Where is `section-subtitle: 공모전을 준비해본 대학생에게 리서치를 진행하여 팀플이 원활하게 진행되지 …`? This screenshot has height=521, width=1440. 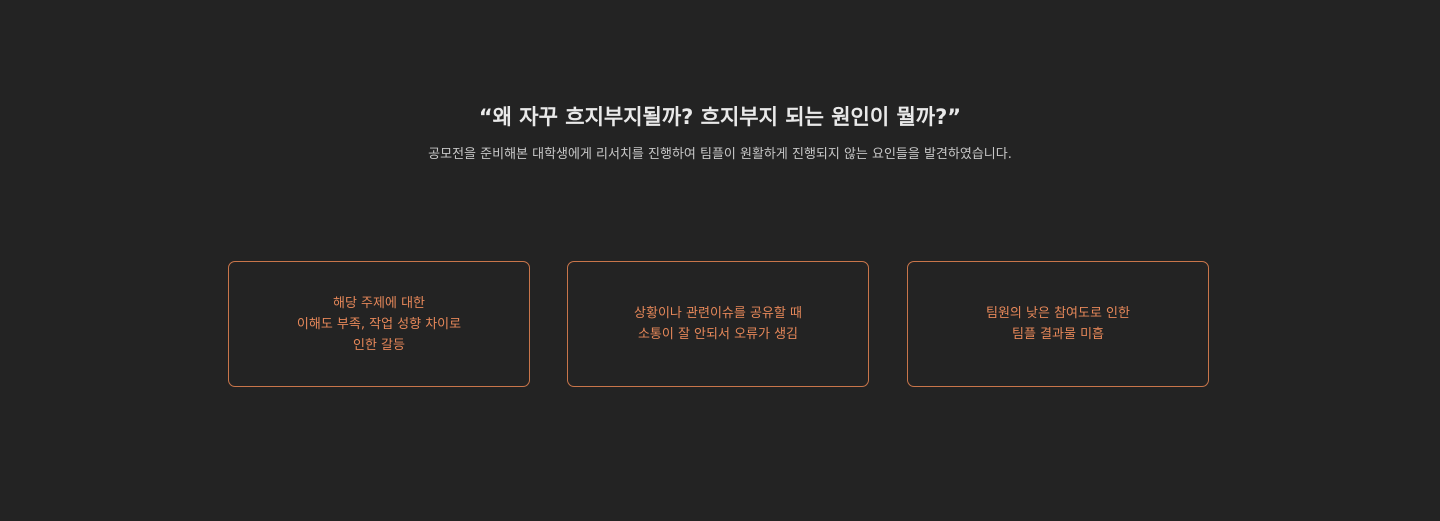 section-subtitle: 공모전을 준비해본 대학생에게 리서치를 진행하여 팀플이 원활하게 진행되지 … is located at coordinates (720, 154).